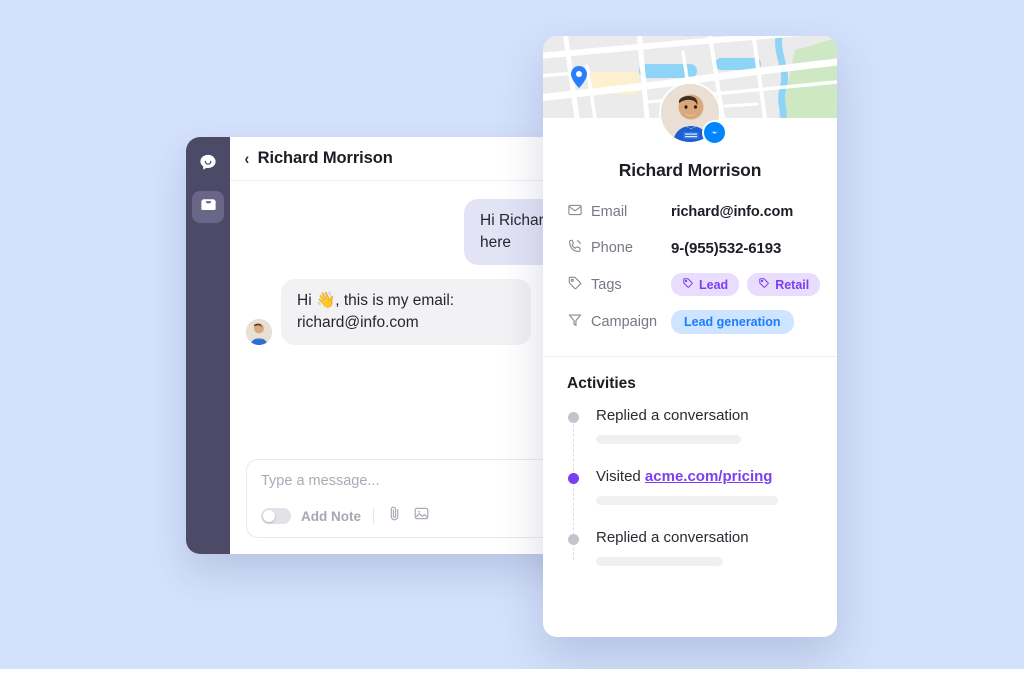 Image resolution: width=1024 pixels, height=674 pixels. I want to click on detail-label-email: Email, so click(619, 212).